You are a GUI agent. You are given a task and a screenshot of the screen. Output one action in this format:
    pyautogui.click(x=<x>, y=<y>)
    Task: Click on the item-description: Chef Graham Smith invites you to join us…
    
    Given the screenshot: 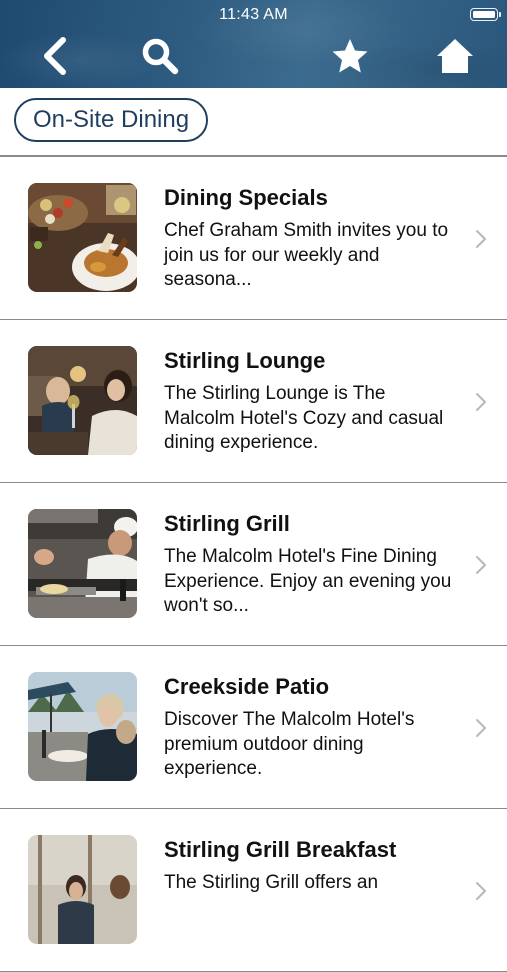 What is the action you would take?
    pyautogui.click(x=306, y=255)
    